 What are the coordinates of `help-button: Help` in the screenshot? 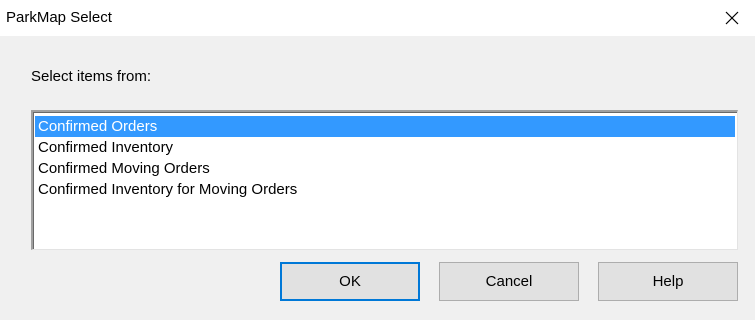 It's located at (668, 281).